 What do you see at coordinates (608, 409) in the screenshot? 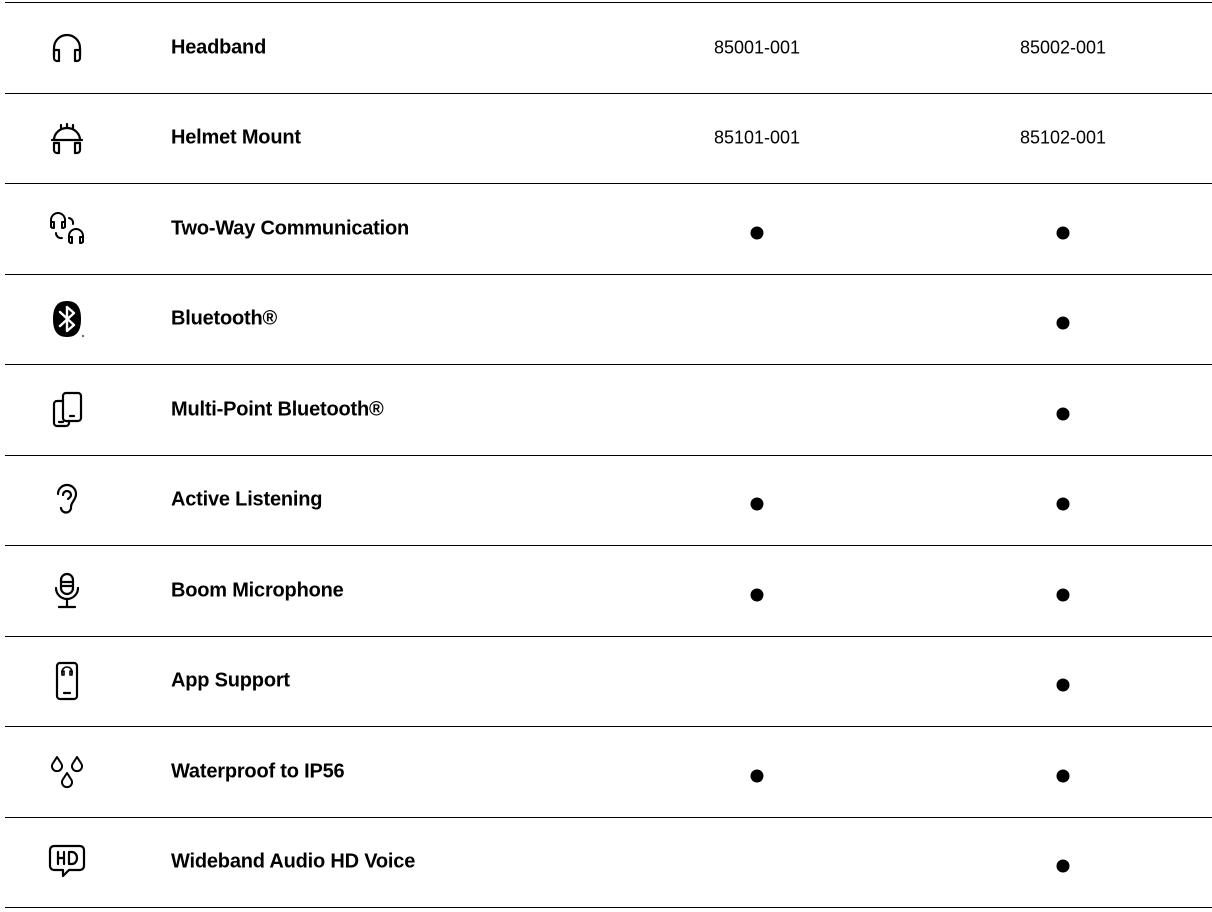
I see `table-row-multi-point-bluetooth: Multi-Point Bluetooth®` at bounding box center [608, 409].